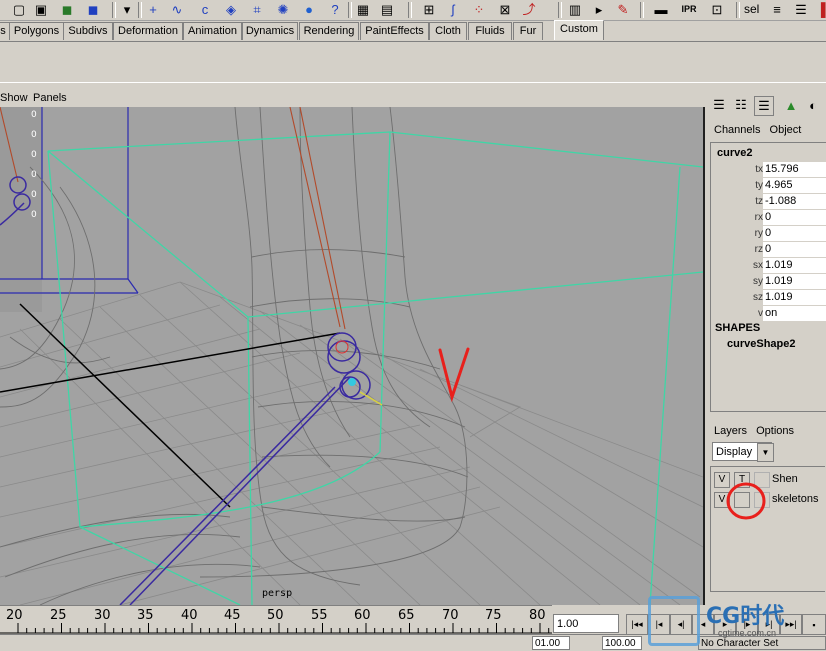 The width and height of the screenshot is (826, 651). I want to click on channel-row: sx 1.019, so click(768, 266).